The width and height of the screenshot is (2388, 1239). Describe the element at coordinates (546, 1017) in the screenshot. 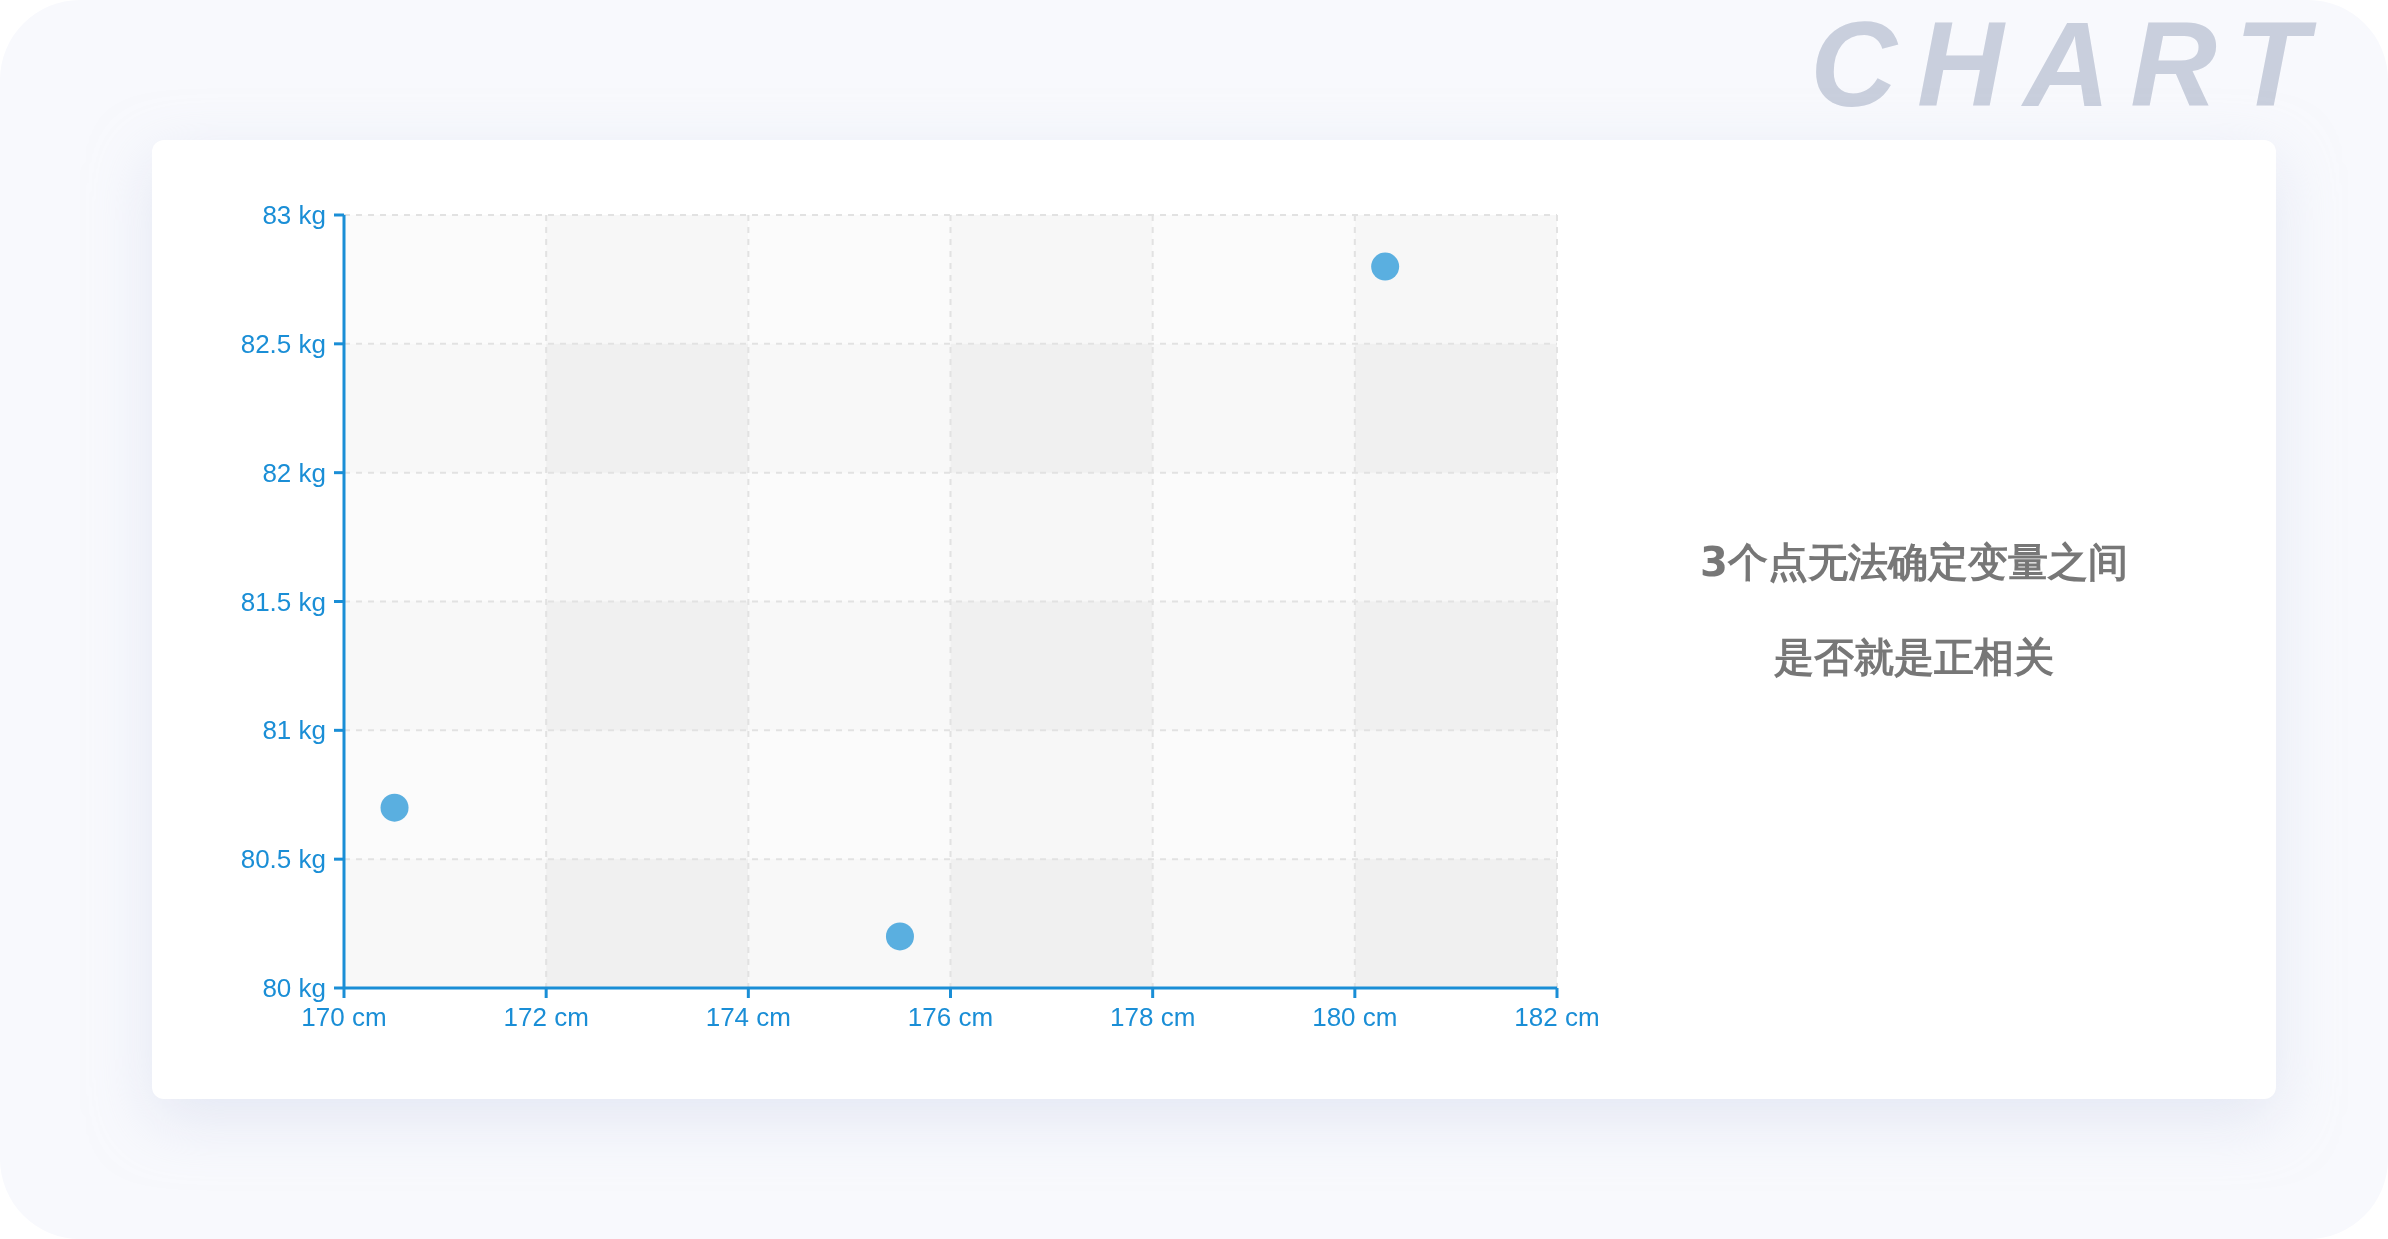

I see `x-tick-label: 172 cm` at that location.